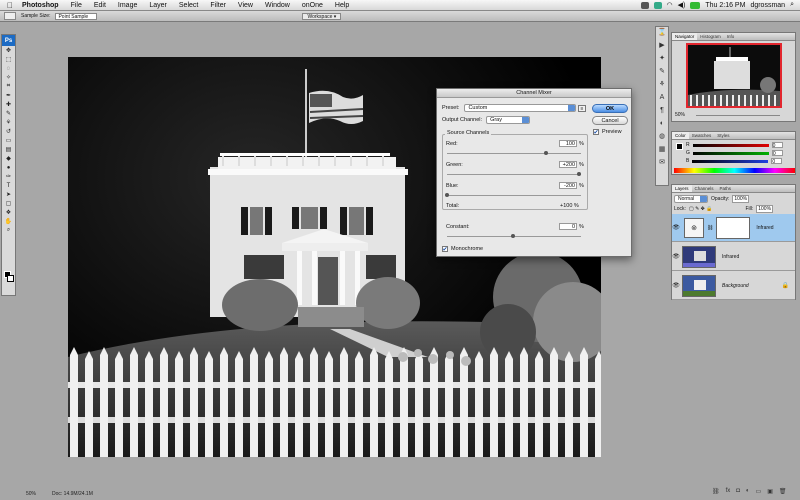  What do you see at coordinates (8, 122) in the screenshot?
I see `stamp-tool-icon: ⚘` at bounding box center [8, 122].